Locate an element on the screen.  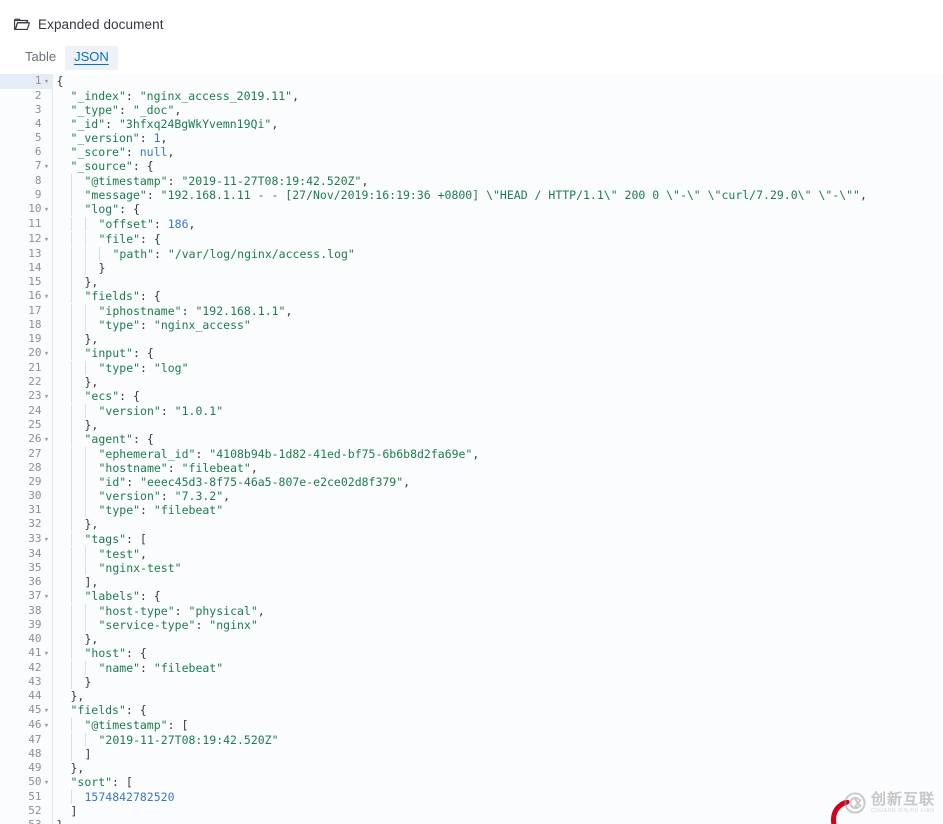
code-line: 13 "path": "/var/log/nginx/access.log" is located at coordinates (471, 253).